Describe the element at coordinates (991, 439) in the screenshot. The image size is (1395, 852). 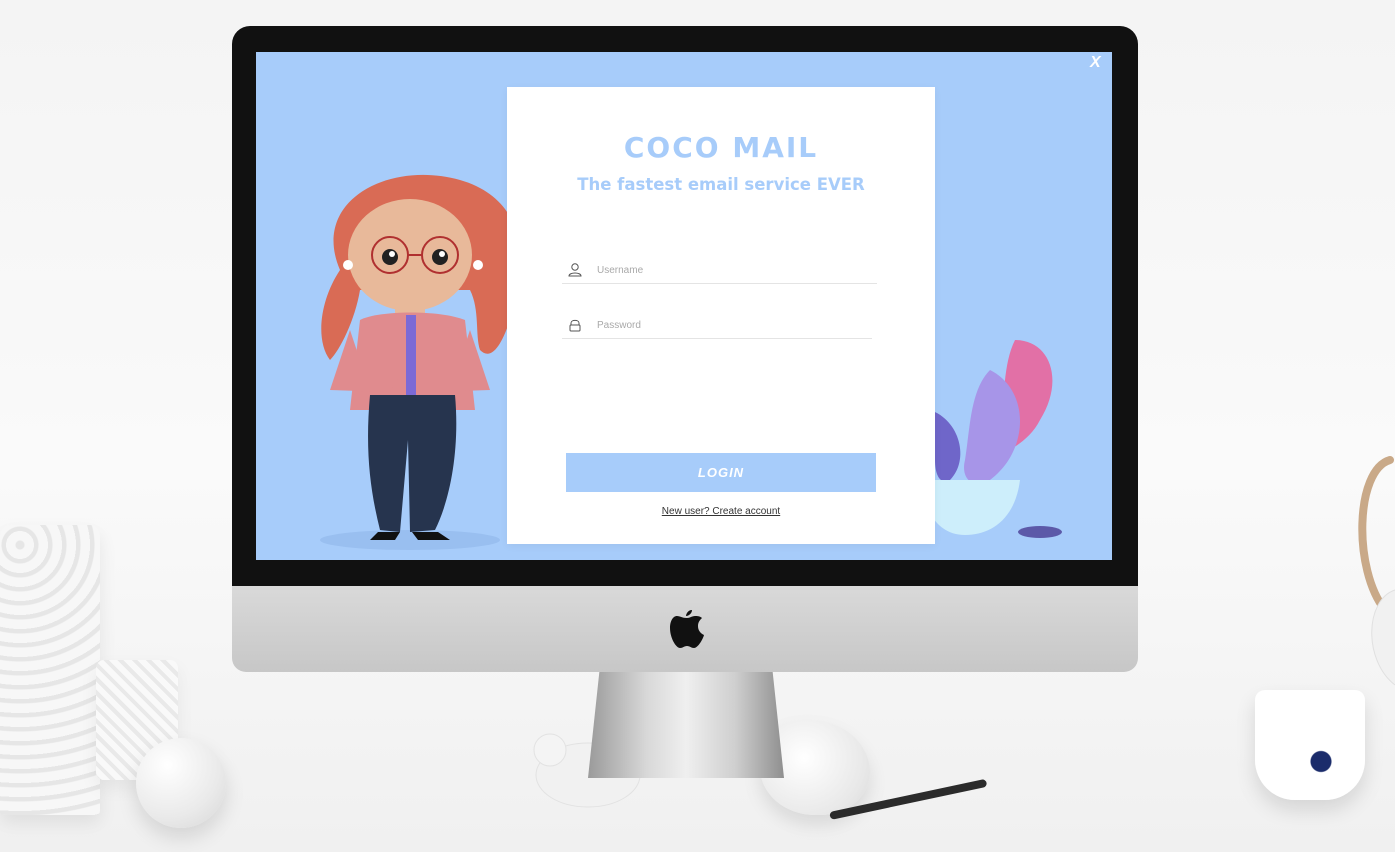
I see `plant-illustration` at that location.